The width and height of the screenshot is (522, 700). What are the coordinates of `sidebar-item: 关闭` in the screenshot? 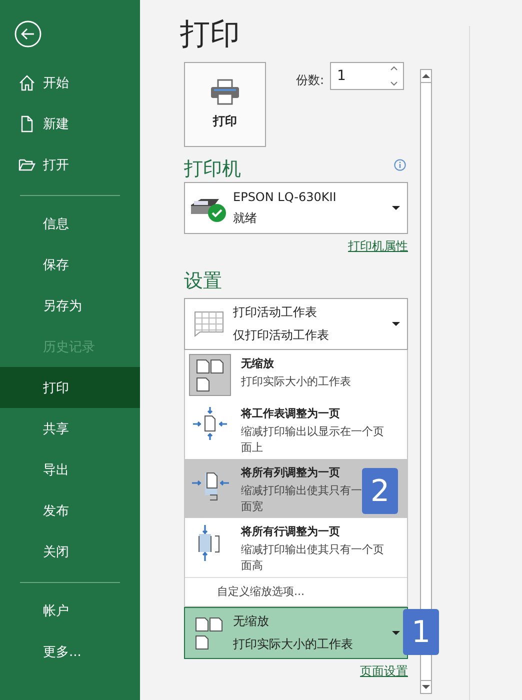 It's located at (70, 551).